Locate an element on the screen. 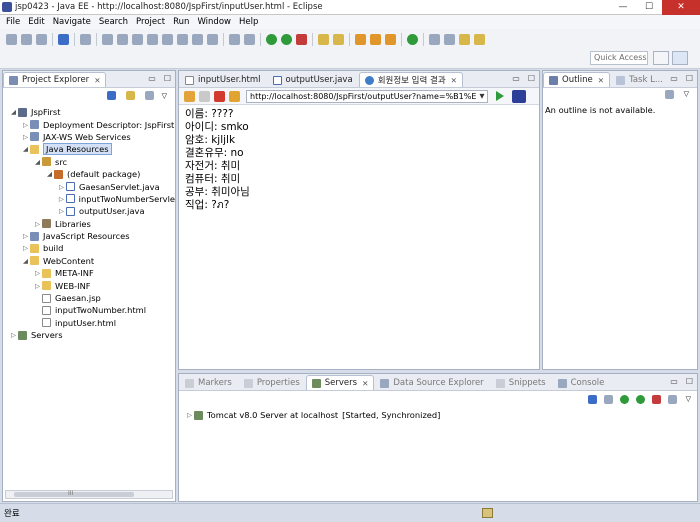 The width and height of the screenshot is (700, 522). open-type-icon is located at coordinates (360, 39).